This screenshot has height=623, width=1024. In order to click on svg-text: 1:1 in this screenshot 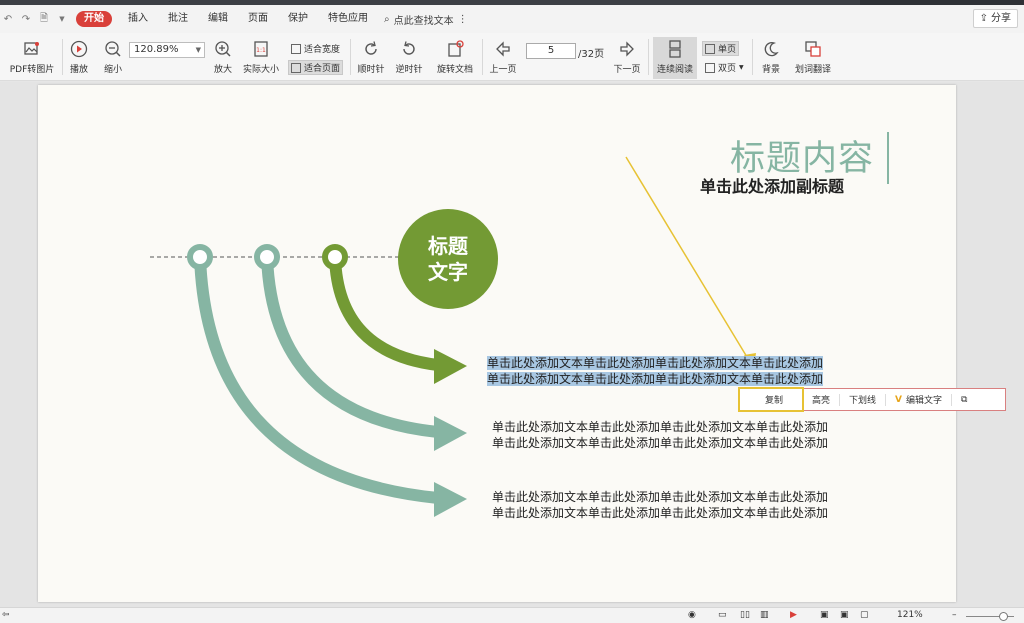, I will do `click(261, 50)`.